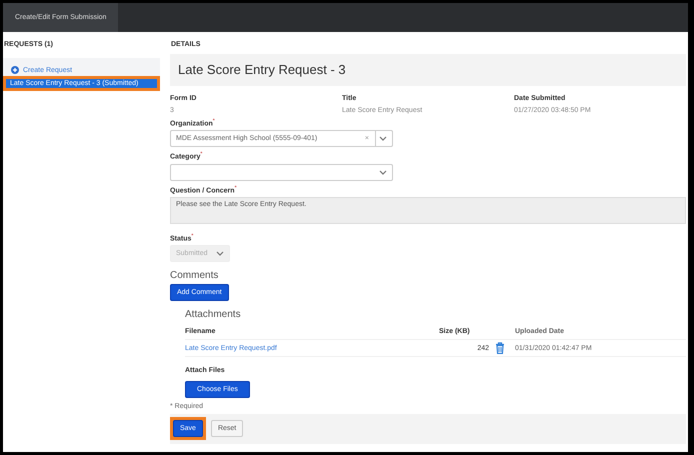 The image size is (694, 455). Describe the element at coordinates (194, 276) in the screenshot. I see `section-heading: Comments` at that location.